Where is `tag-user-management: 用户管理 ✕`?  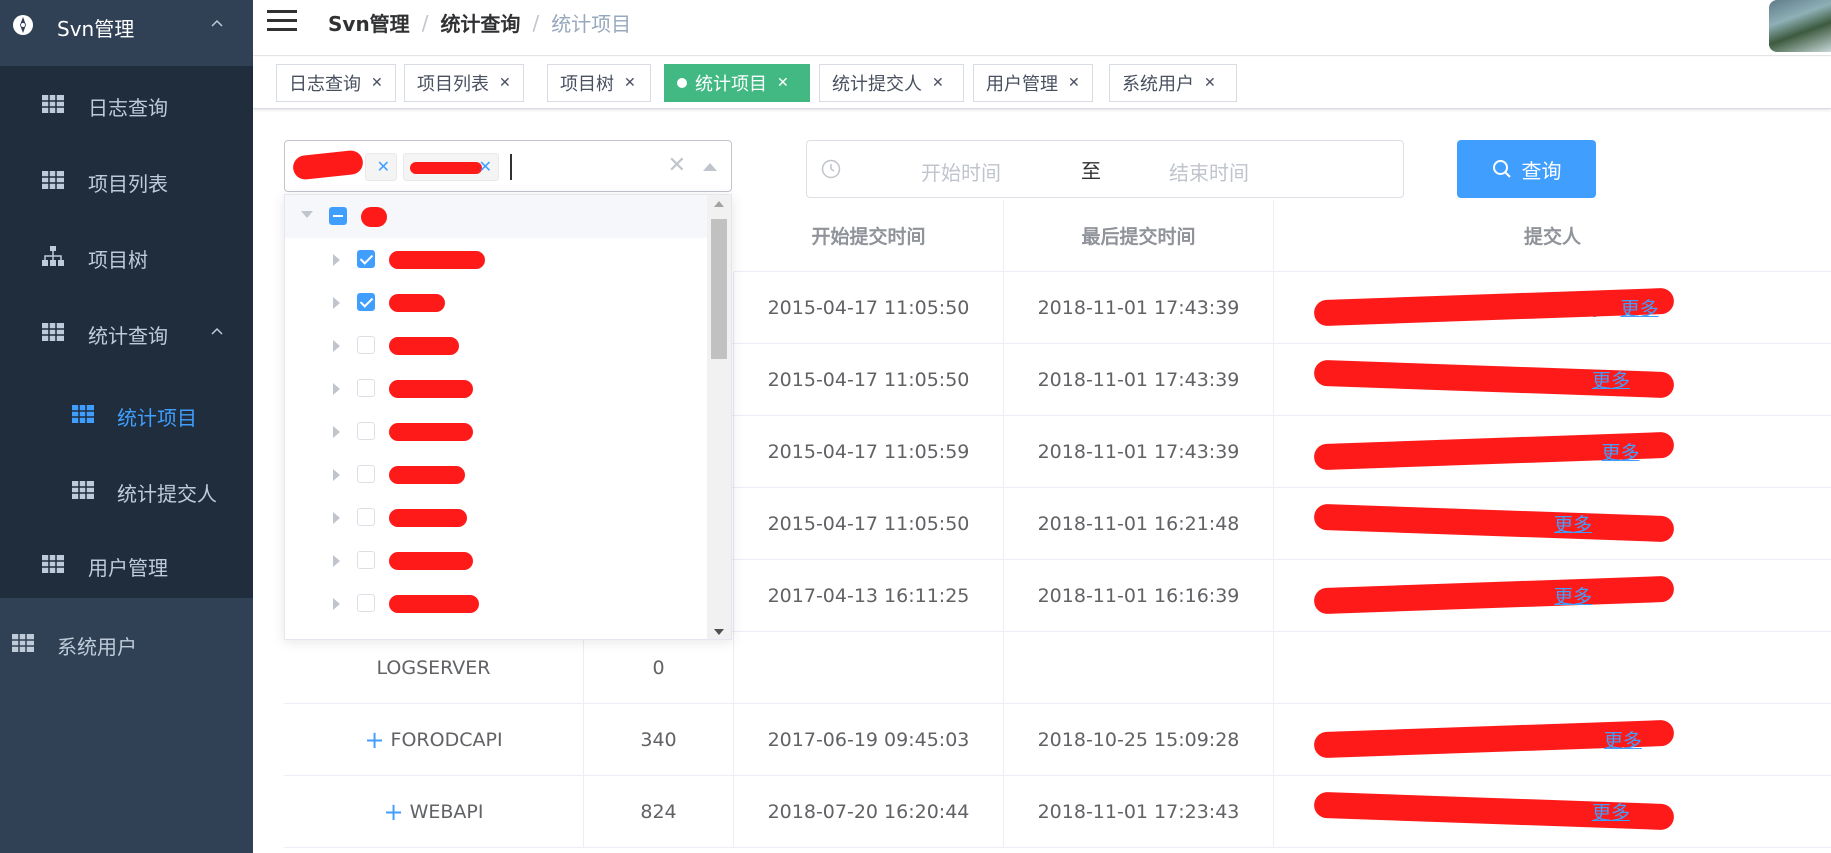
tag-user-management: 用户管理 ✕ is located at coordinates (1033, 83).